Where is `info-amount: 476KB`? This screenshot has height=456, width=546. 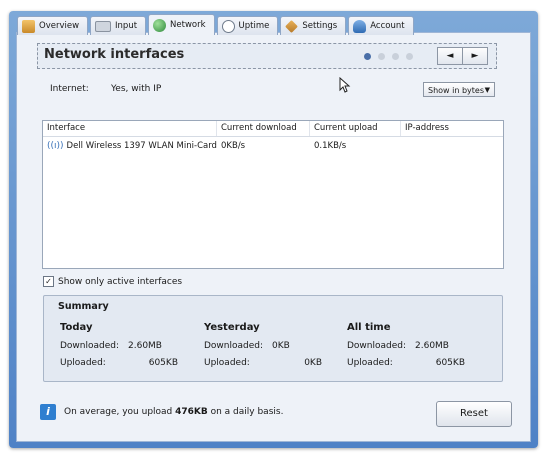
info-amount: 476KB is located at coordinates (191, 412).